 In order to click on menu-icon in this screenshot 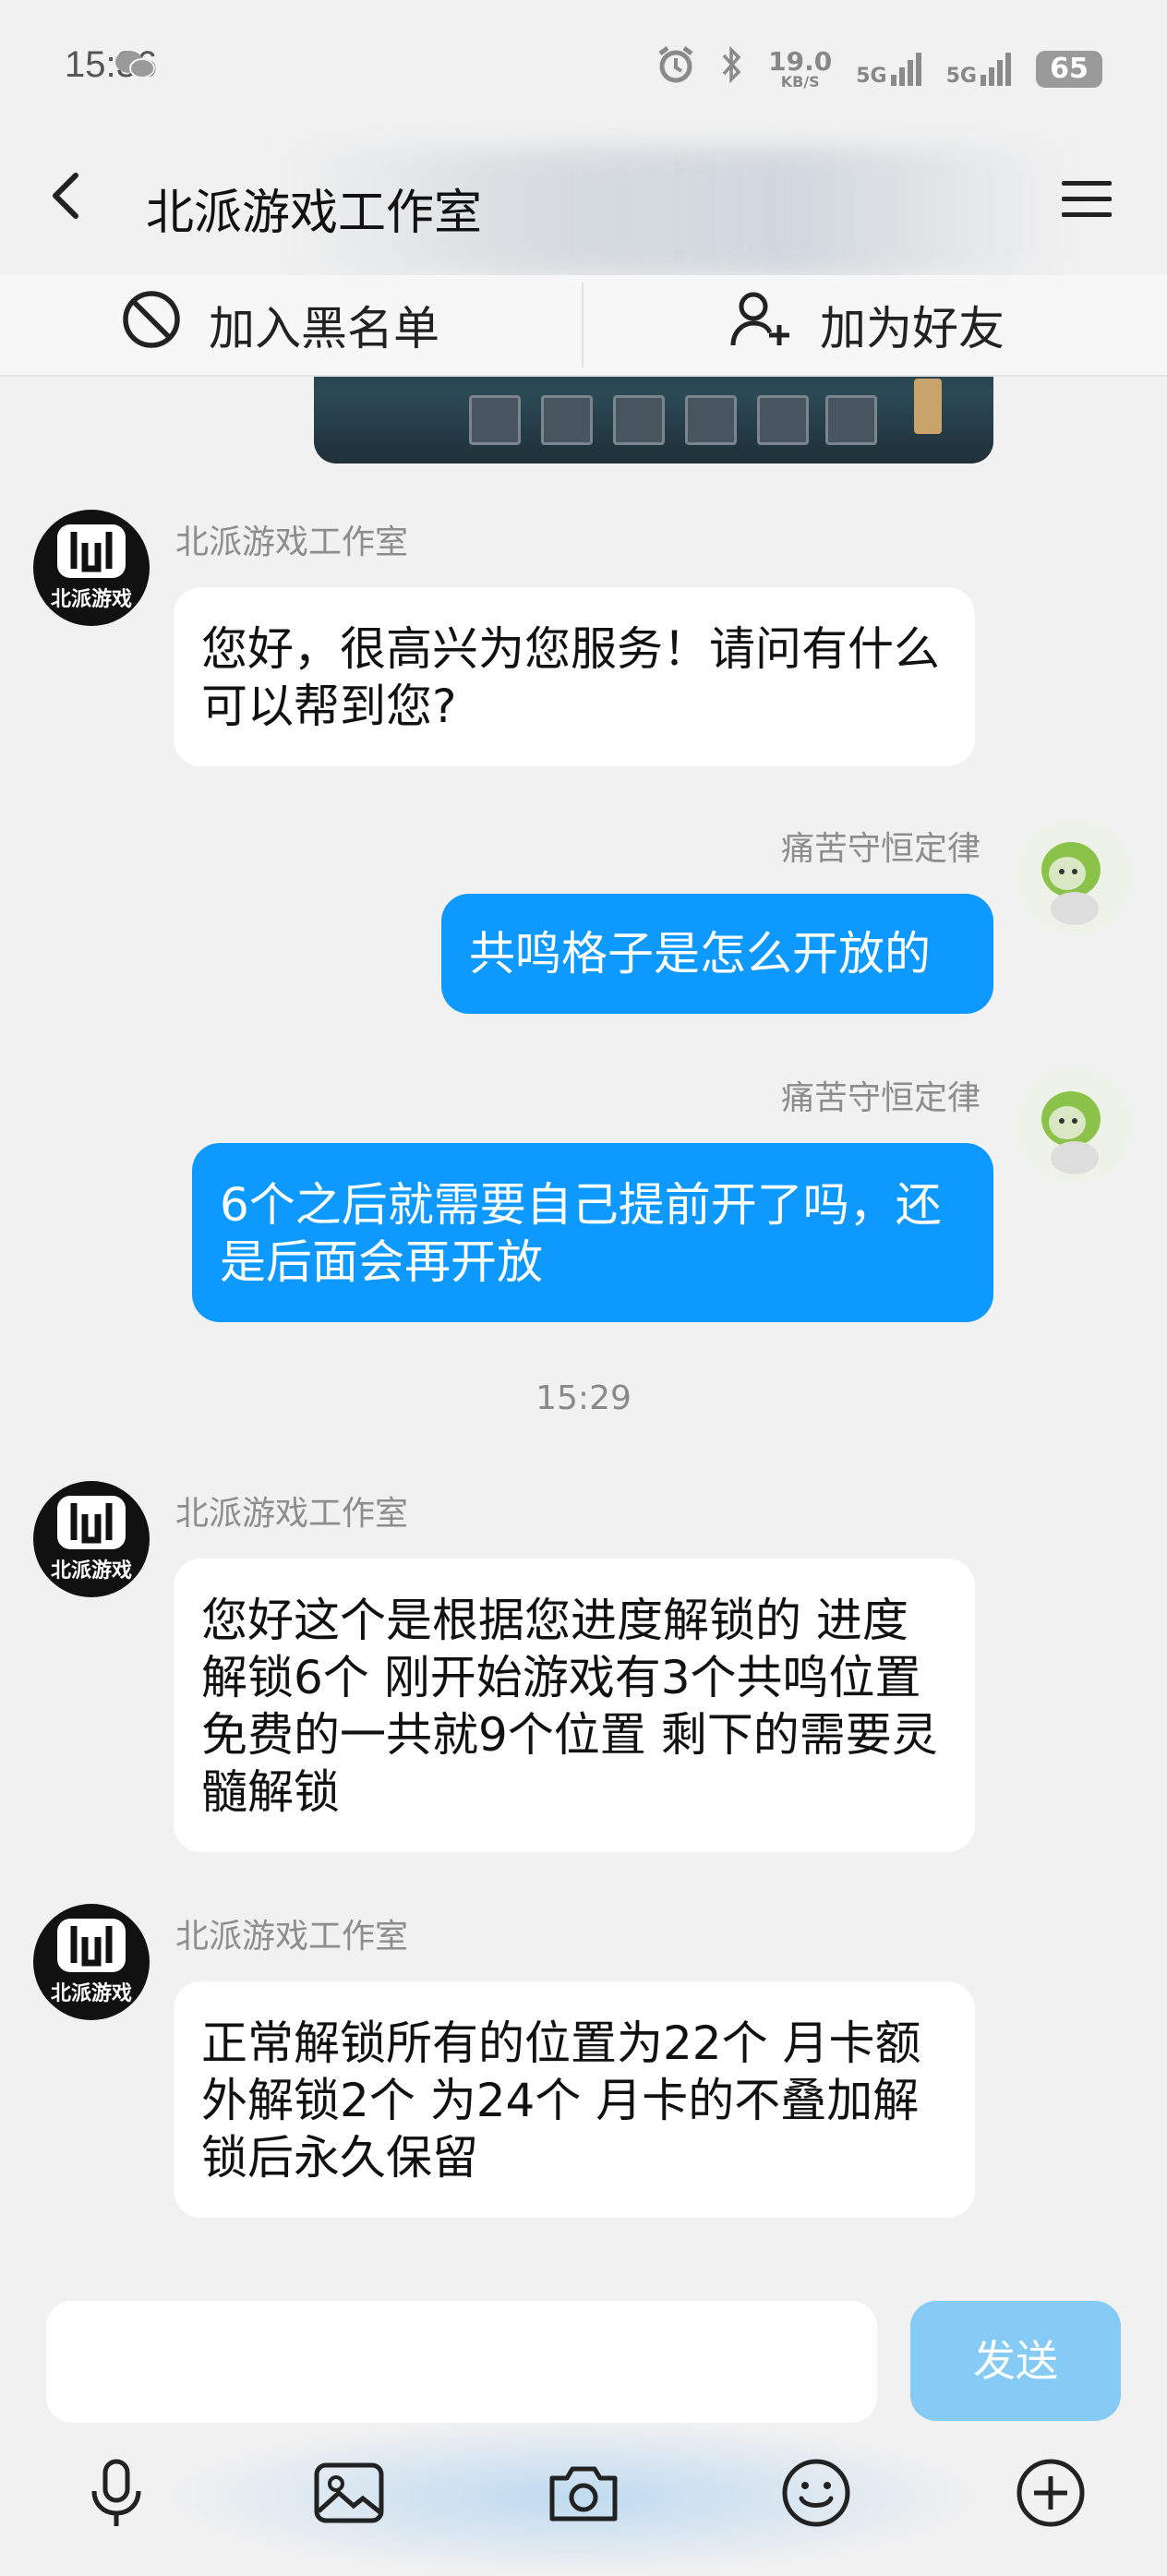, I will do `click(1086, 199)`.